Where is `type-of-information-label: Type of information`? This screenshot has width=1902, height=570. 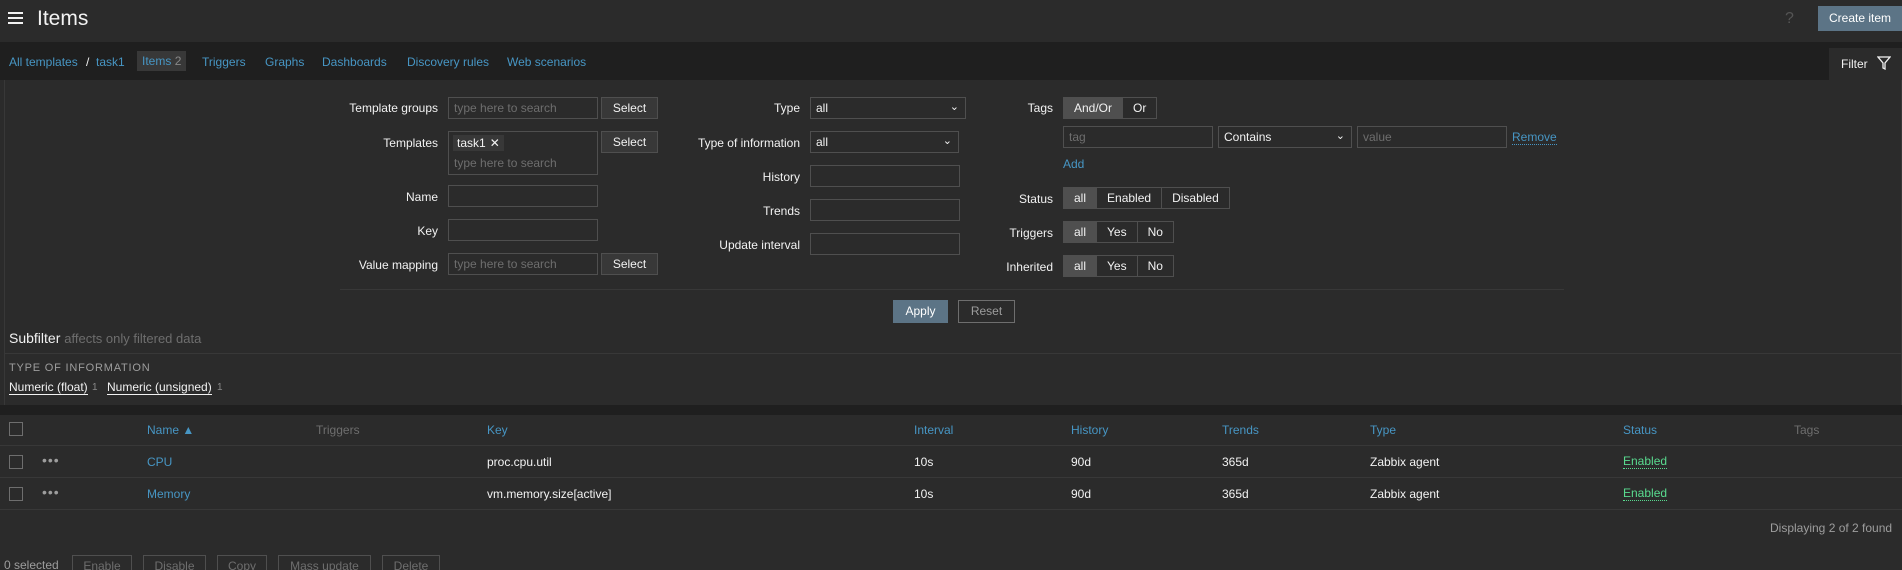 type-of-information-label: Type of information is located at coordinates (748, 143).